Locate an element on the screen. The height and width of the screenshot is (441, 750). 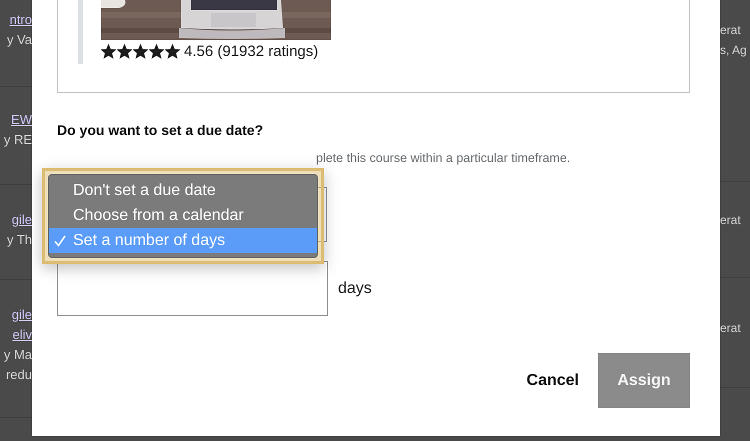
check-icon is located at coordinates (60, 241).